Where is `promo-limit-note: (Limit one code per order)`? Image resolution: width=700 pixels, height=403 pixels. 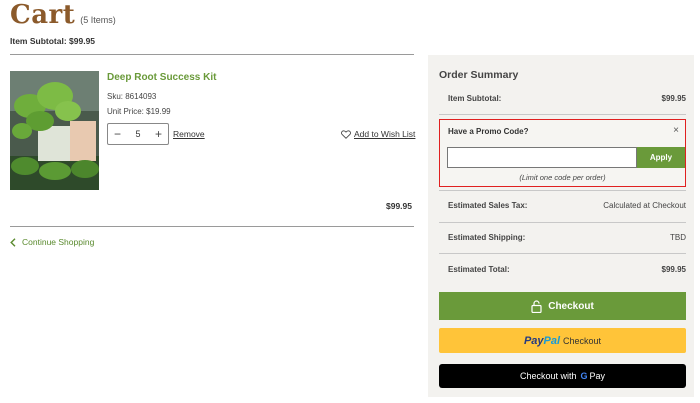 promo-limit-note: (Limit one code per order) is located at coordinates (562, 177).